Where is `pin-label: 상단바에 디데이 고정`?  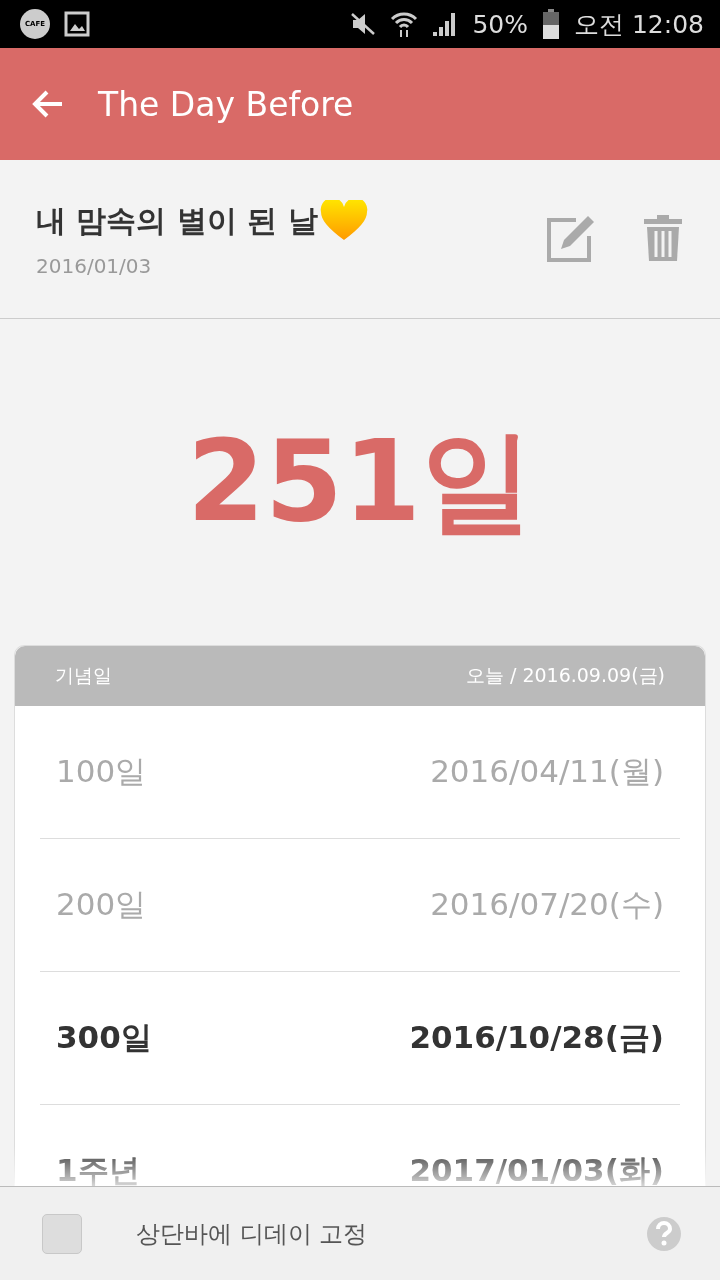 pin-label: 상단바에 디데이 고정 is located at coordinates (252, 1234).